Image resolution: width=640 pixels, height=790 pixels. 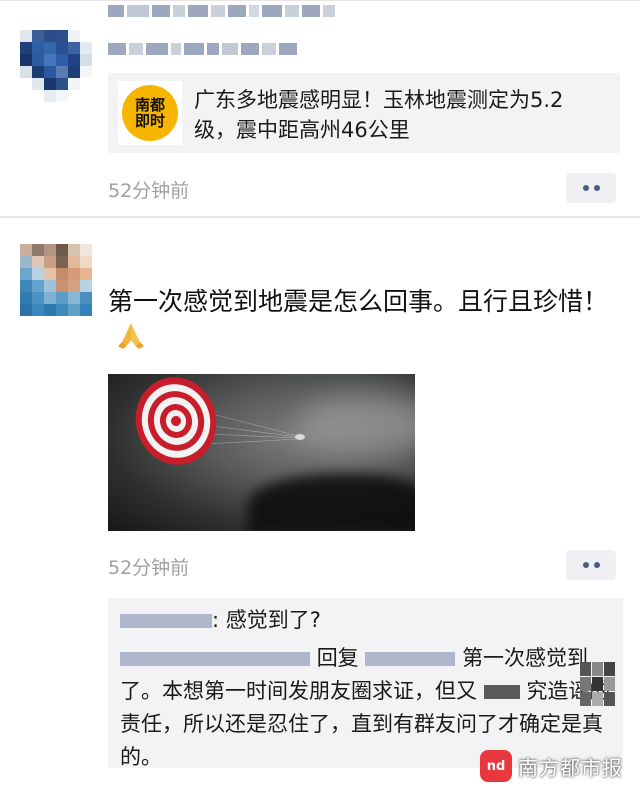 I want to click on publisher-watermark: nd 南方都市报, so click(x=551, y=766).